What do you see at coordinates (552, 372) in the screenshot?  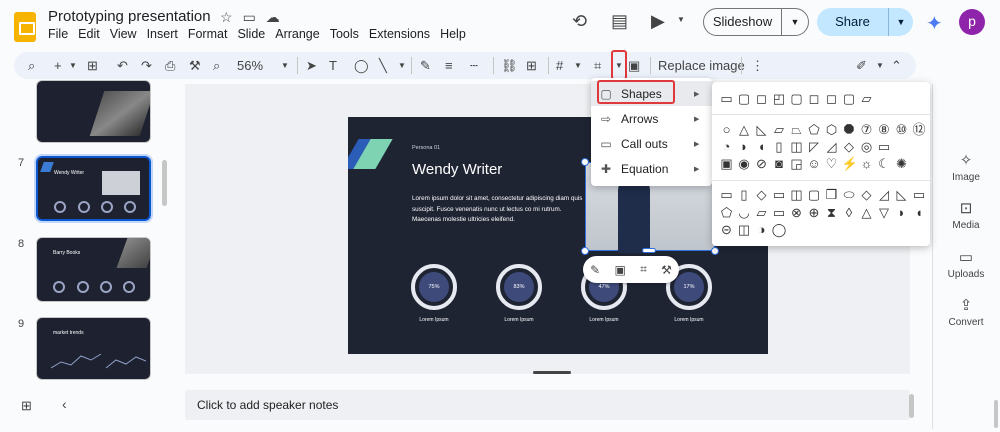 I see `canvas-scrollbar` at bounding box center [552, 372].